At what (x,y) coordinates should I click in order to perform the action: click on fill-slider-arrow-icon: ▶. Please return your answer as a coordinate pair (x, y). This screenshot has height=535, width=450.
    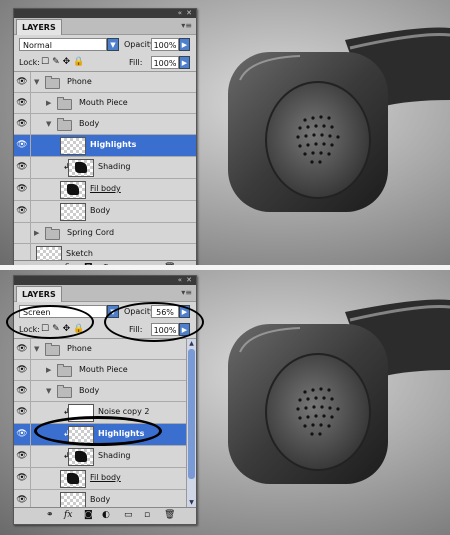
    Looking at the image, I should click on (184, 62).